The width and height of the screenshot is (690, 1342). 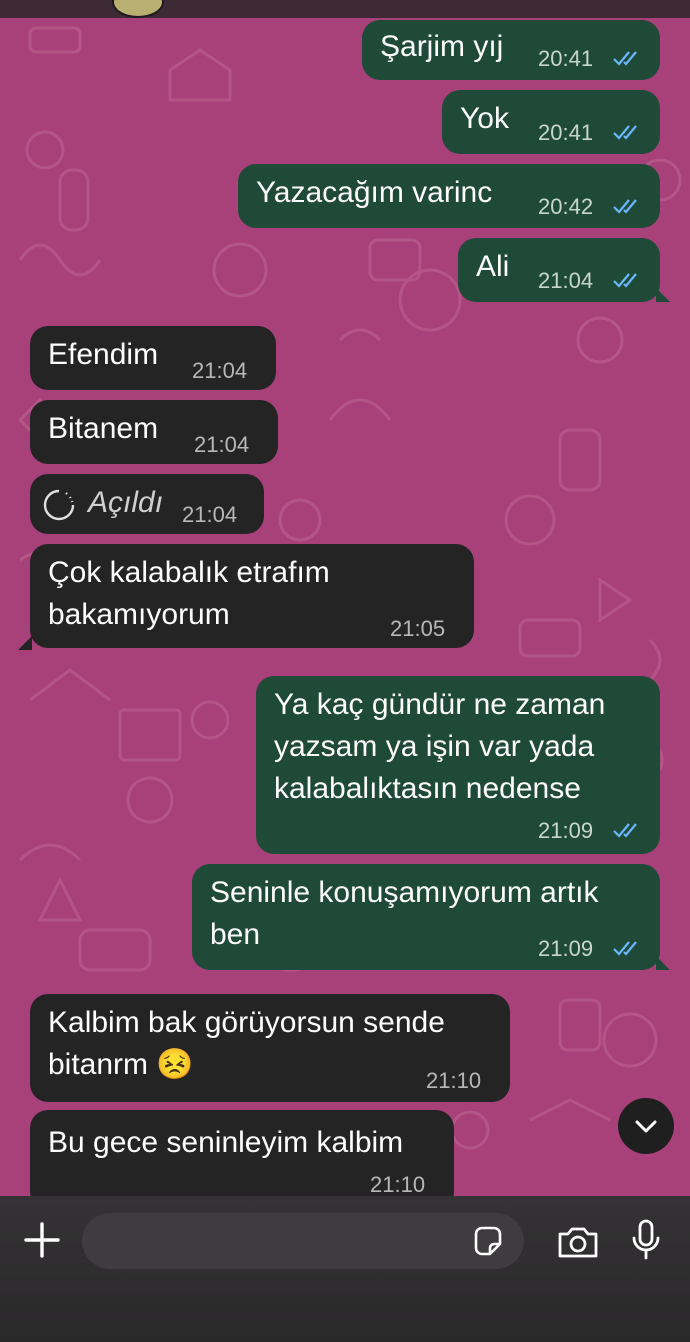 I want to click on message-input, so click(x=303, y=1241).